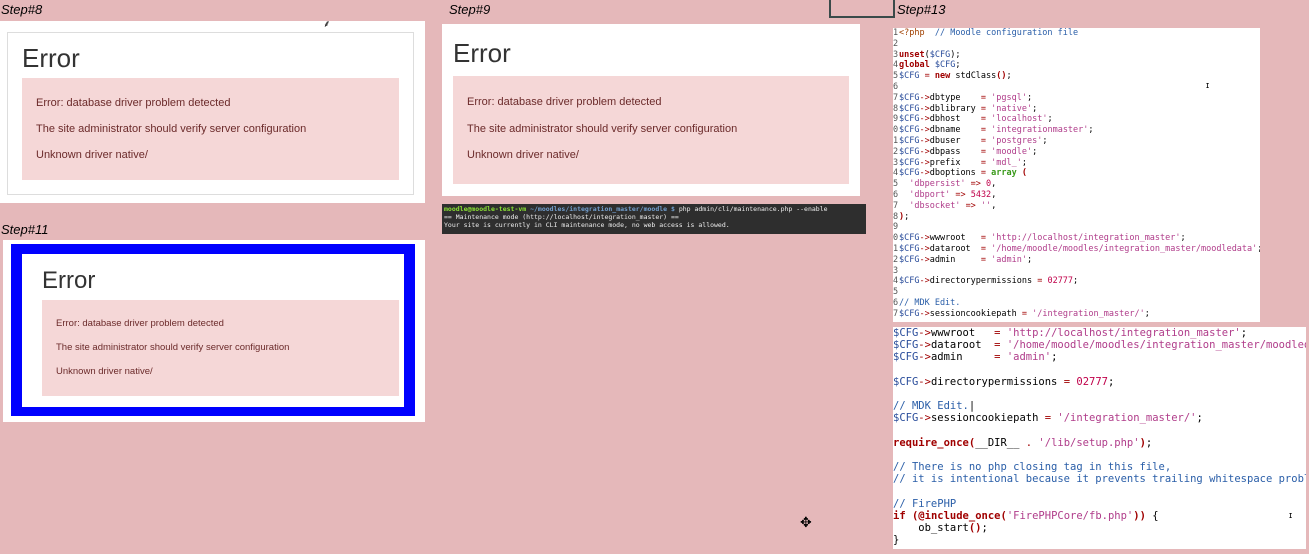 The width and height of the screenshot is (1309, 554). I want to click on step-label-11: Step#11, so click(25, 229).